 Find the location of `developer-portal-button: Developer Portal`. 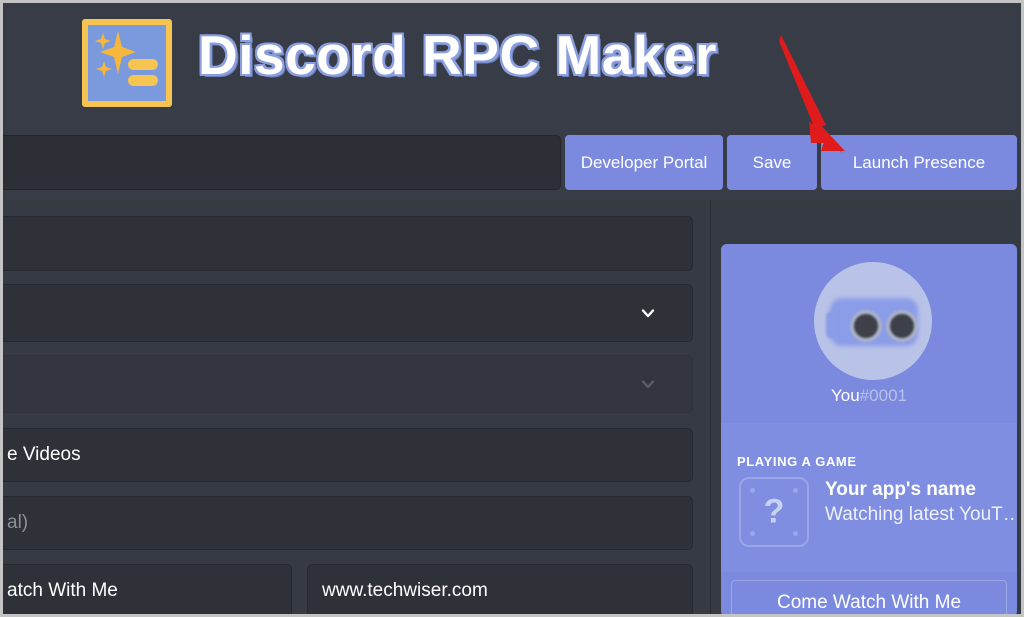

developer-portal-button: Developer Portal is located at coordinates (644, 162).